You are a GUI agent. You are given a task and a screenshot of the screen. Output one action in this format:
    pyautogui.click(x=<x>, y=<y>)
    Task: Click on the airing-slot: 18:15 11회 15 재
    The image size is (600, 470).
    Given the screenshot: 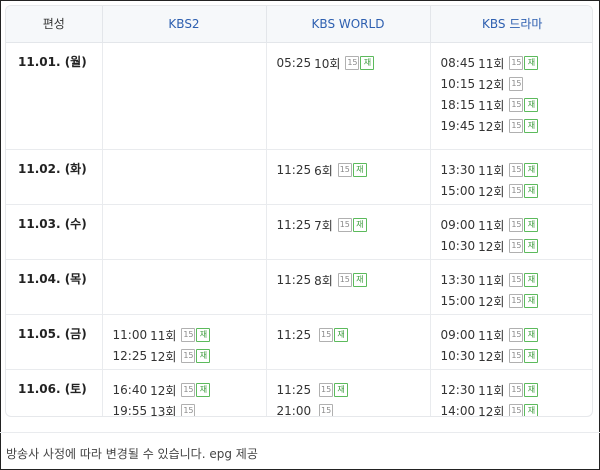 What is the action you would take?
    pyautogui.click(x=516, y=105)
    